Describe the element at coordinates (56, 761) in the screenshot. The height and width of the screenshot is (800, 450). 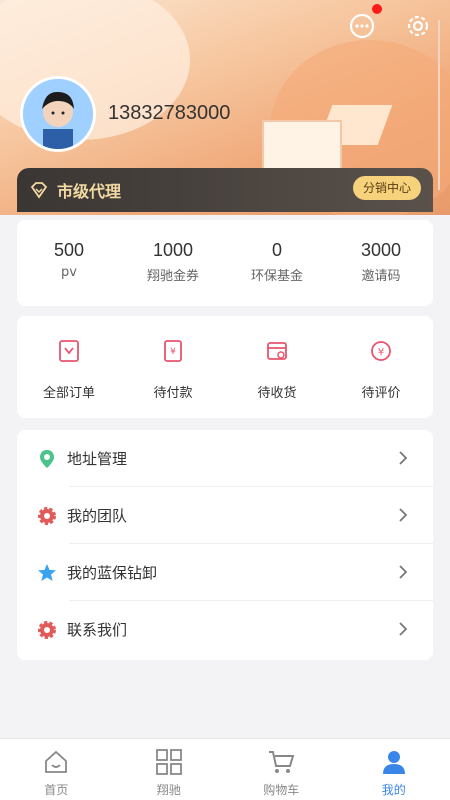
I see `home-icon` at that location.